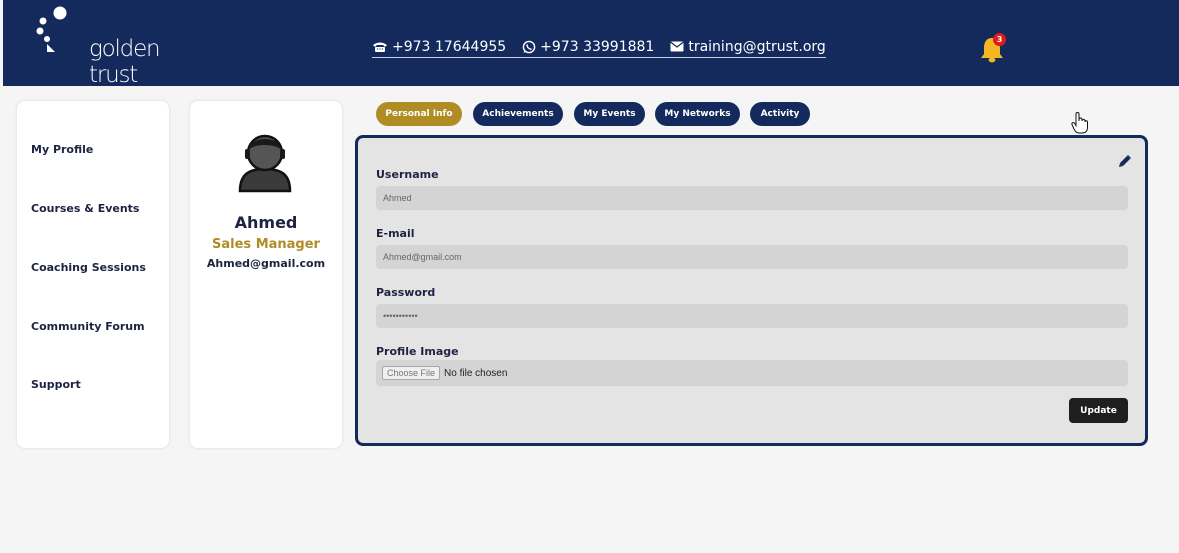  Describe the element at coordinates (995, 49) in the screenshot. I see `notification-bell: 3` at that location.